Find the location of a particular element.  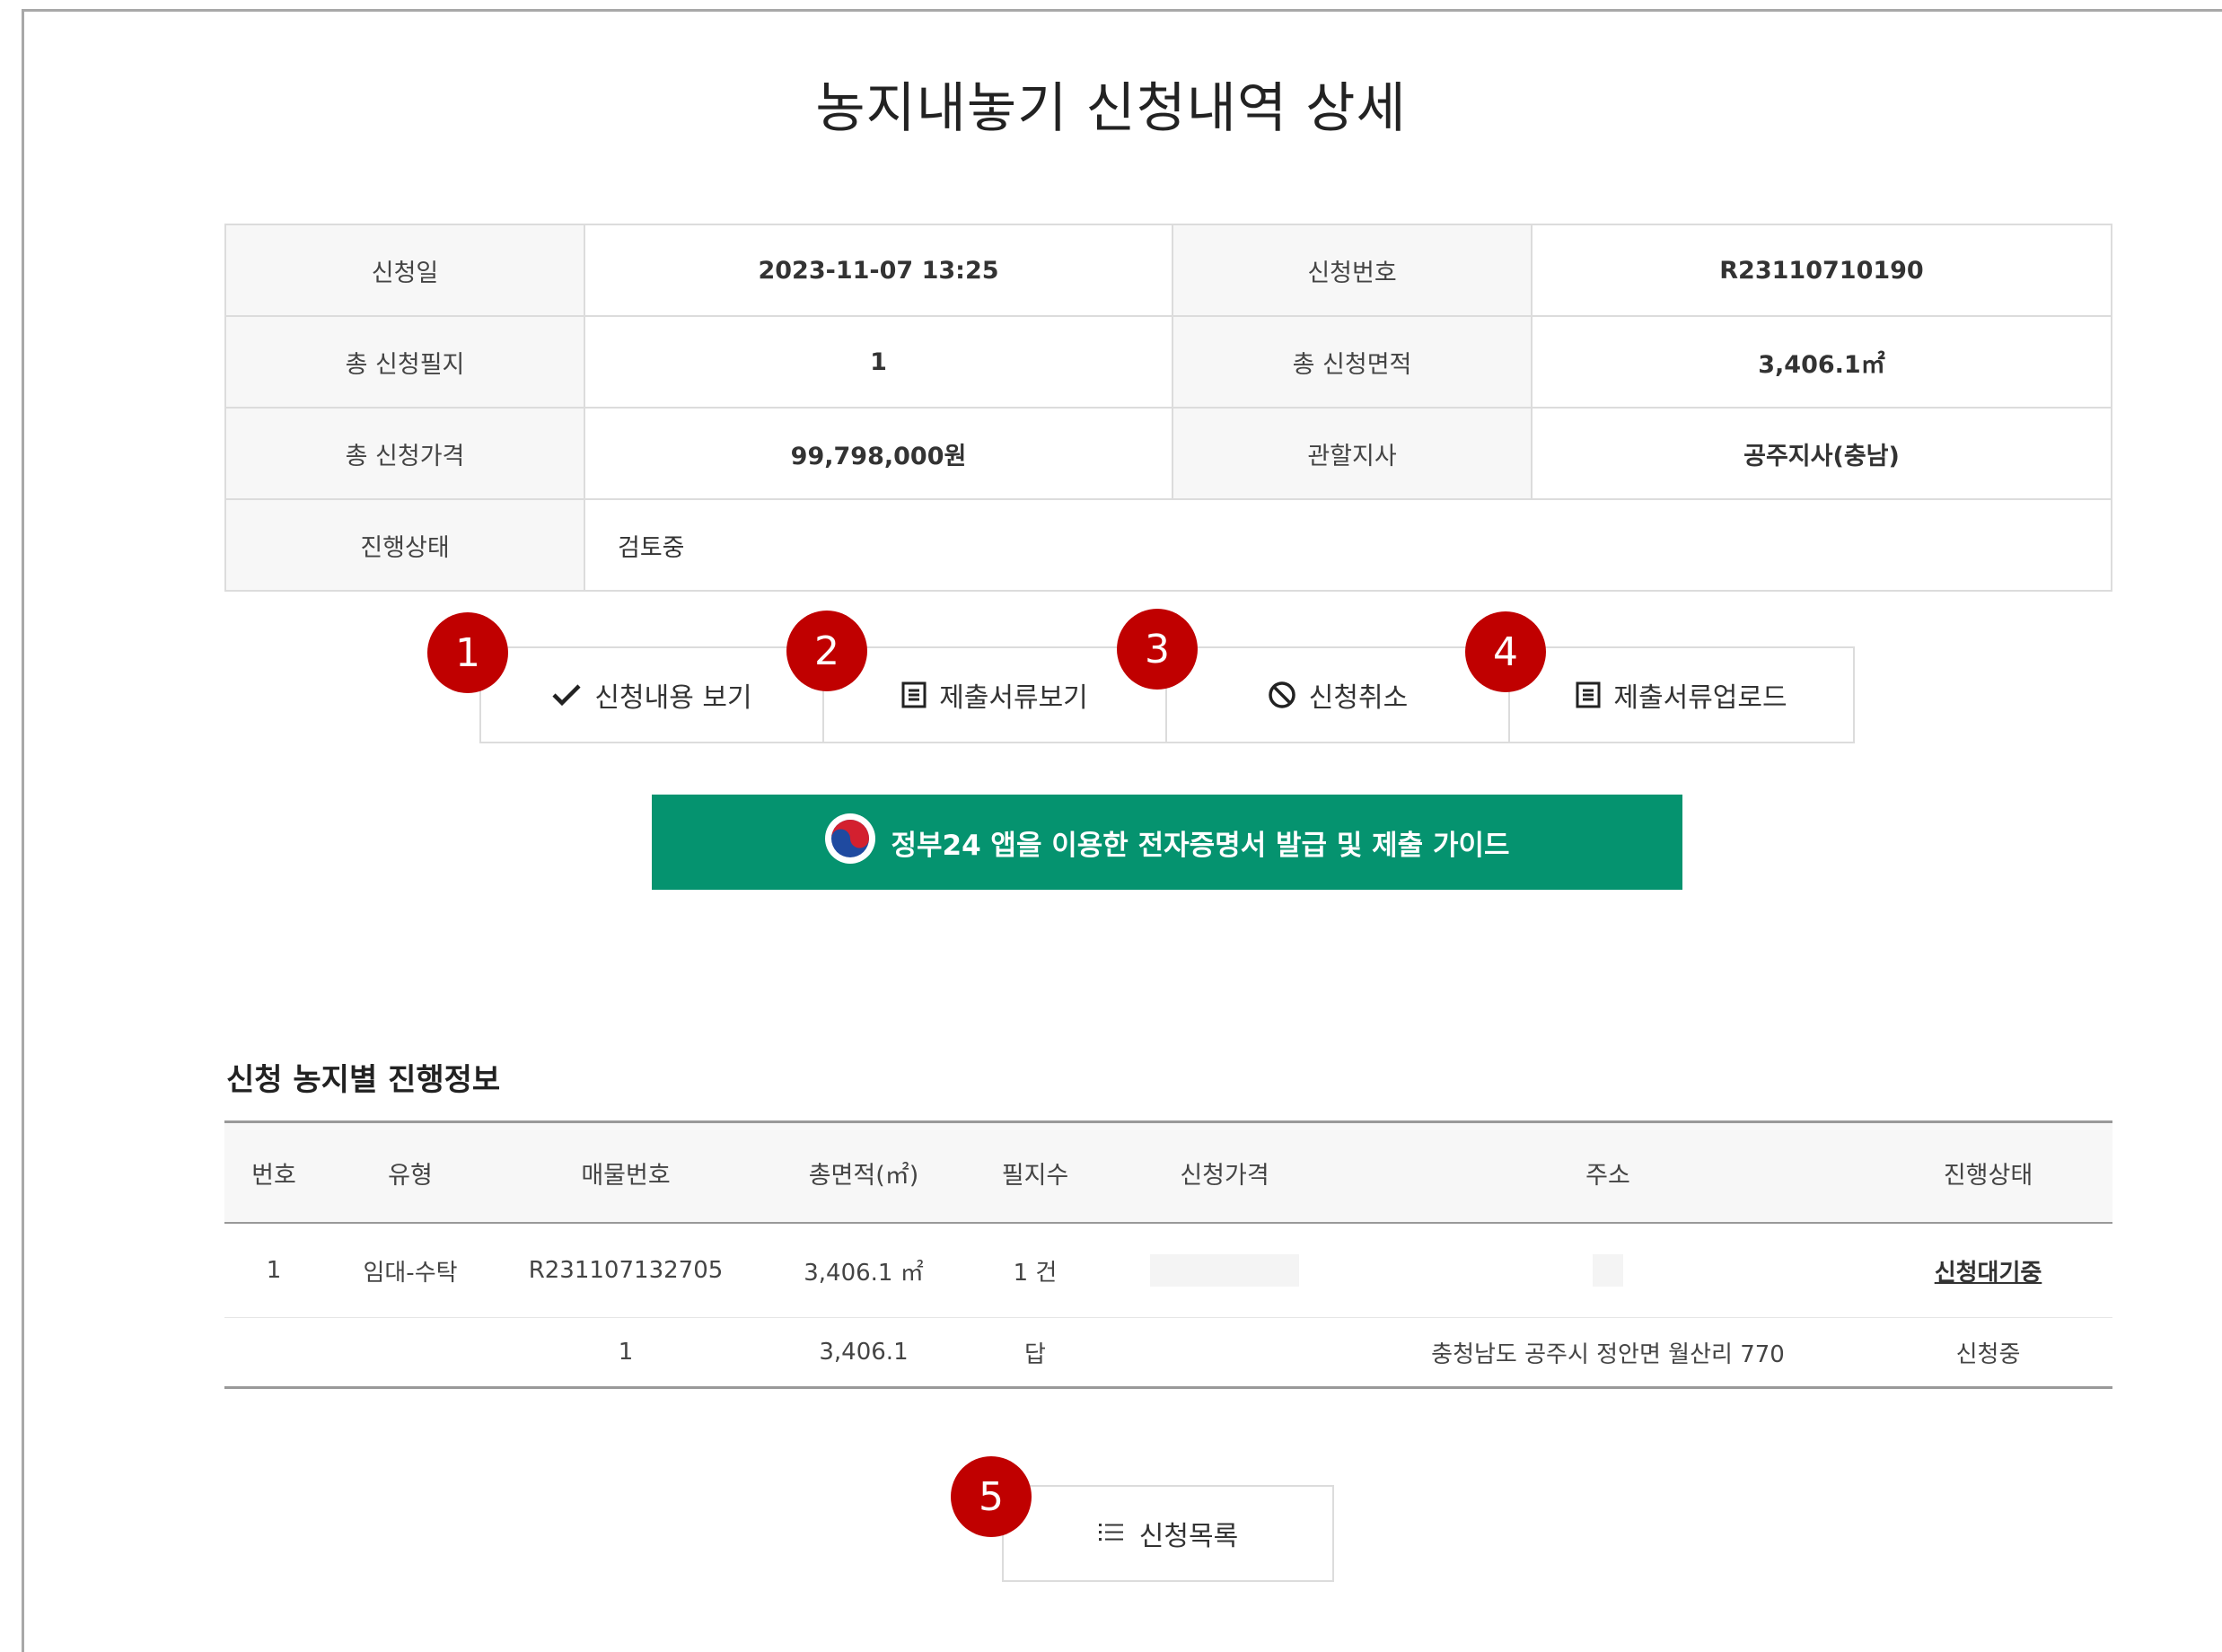

view-application-button: 신청내용 보기 is located at coordinates (652, 695).